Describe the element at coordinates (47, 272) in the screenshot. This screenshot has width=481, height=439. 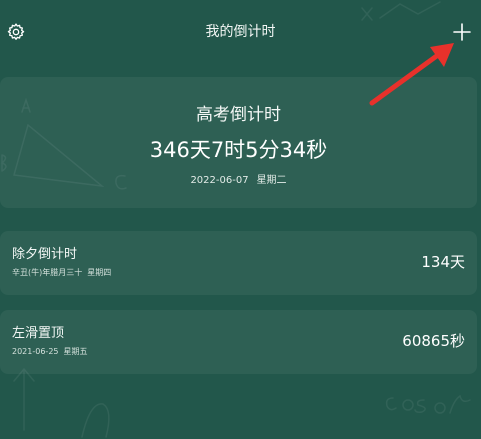
I see `lunar-date: 辛丑(牛)年腊月三十` at that location.